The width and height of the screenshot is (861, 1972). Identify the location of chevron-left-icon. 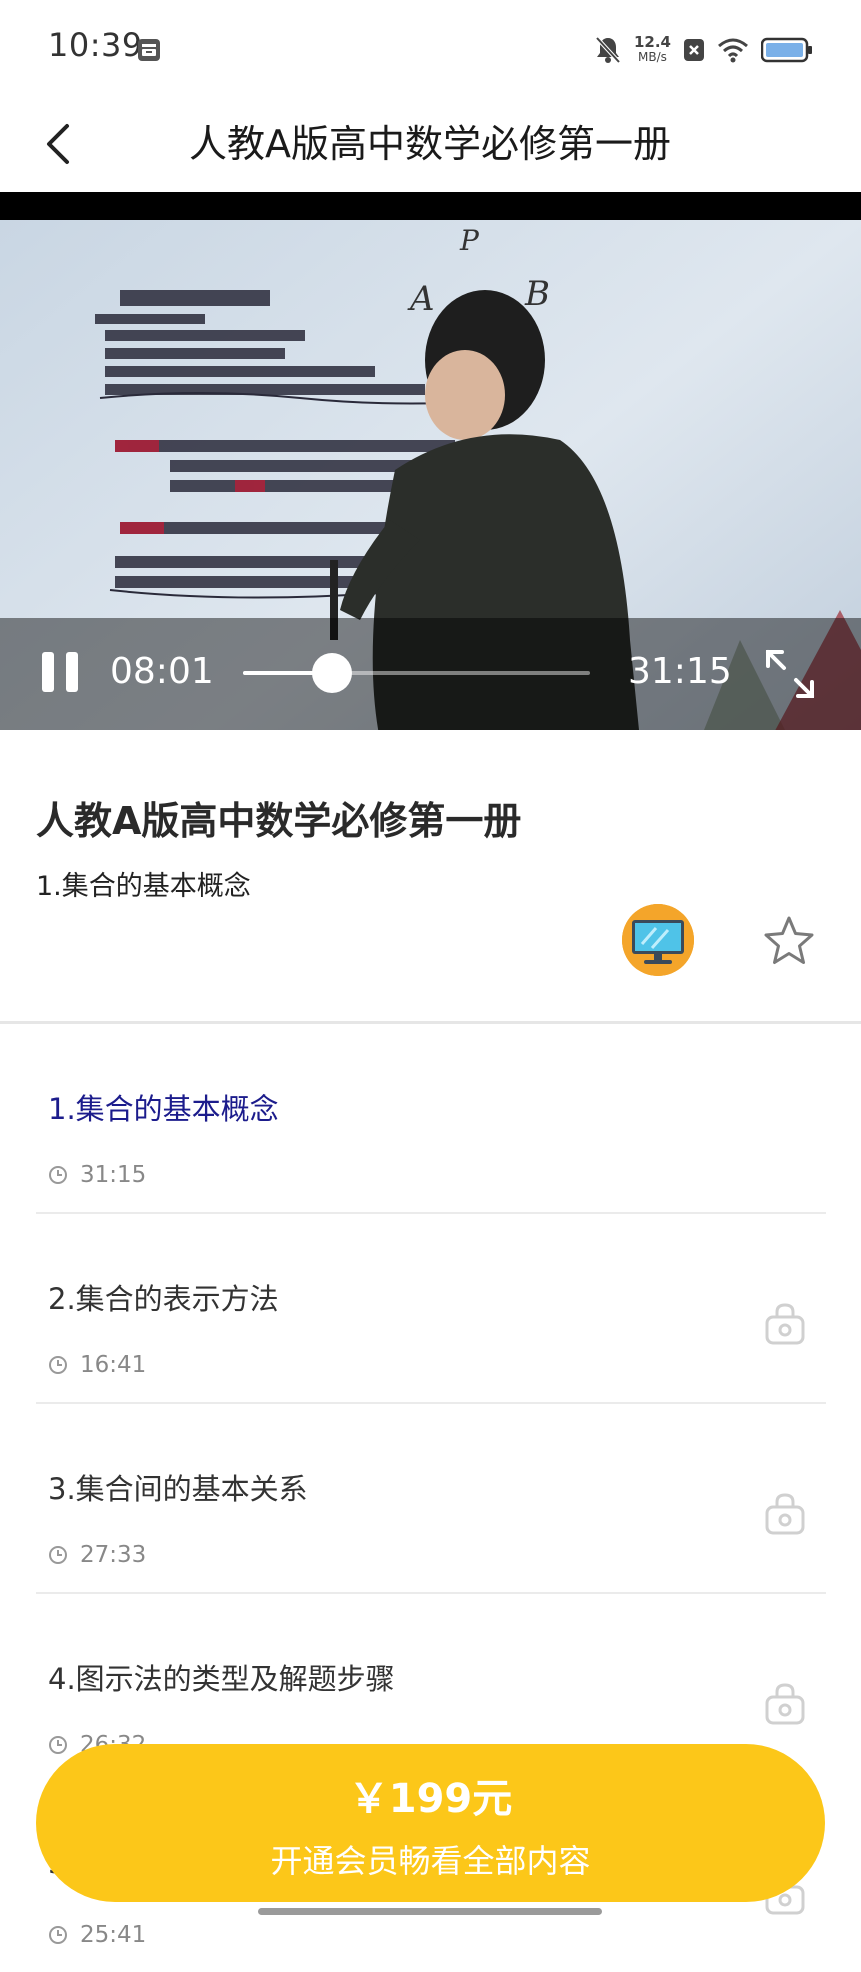
(58, 144).